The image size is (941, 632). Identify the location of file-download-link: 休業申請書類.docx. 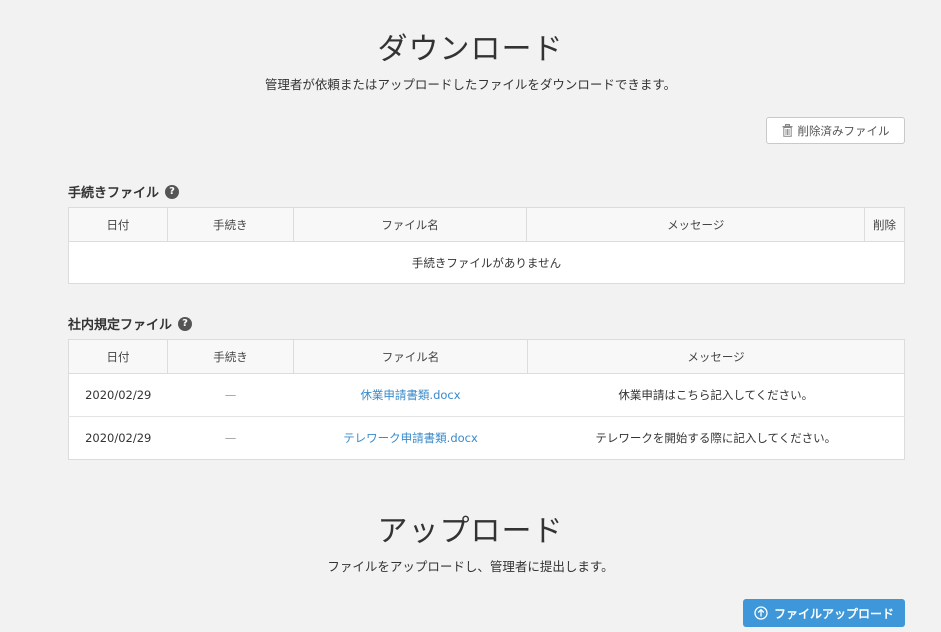
(410, 395).